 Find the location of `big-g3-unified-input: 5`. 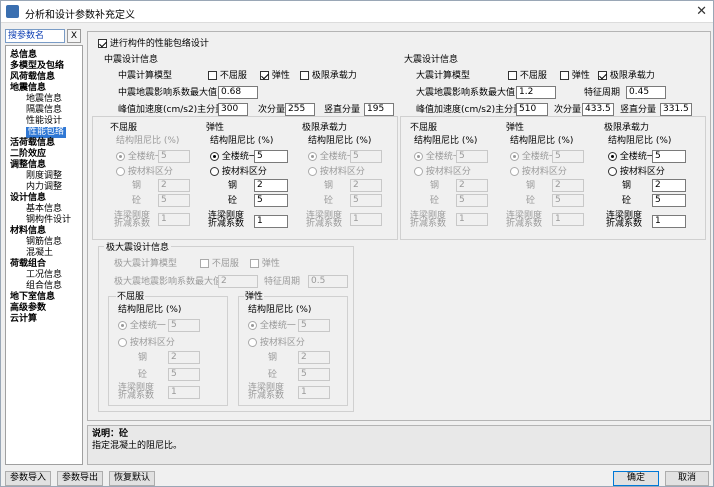

big-g3-unified-input: 5 is located at coordinates (669, 156).